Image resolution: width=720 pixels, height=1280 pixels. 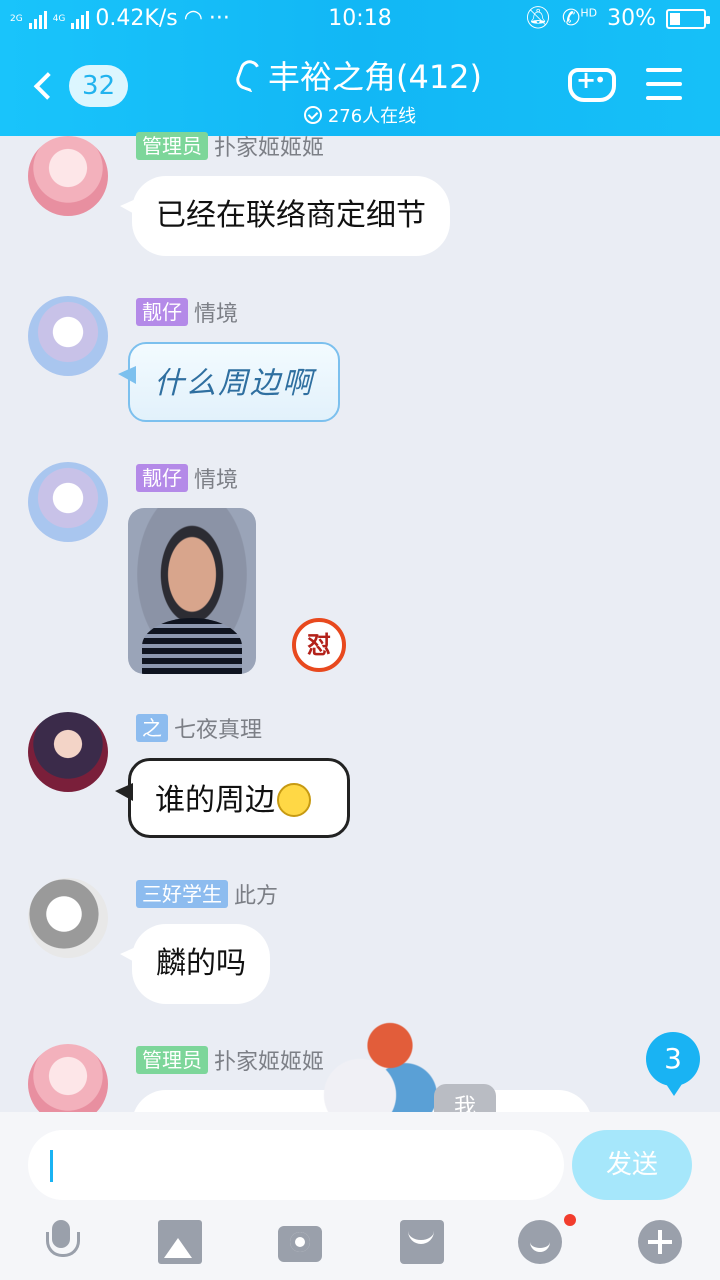 What do you see at coordinates (51, 1166) in the screenshot?
I see `text-caret` at bounding box center [51, 1166].